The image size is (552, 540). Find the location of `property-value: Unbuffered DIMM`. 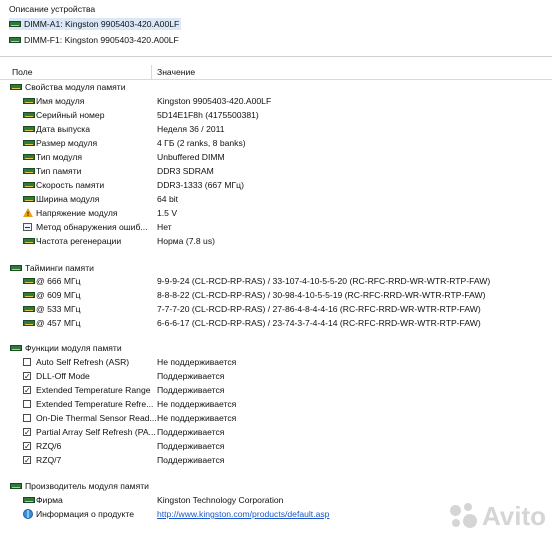

property-value: Unbuffered DIMM is located at coordinates (191, 157).